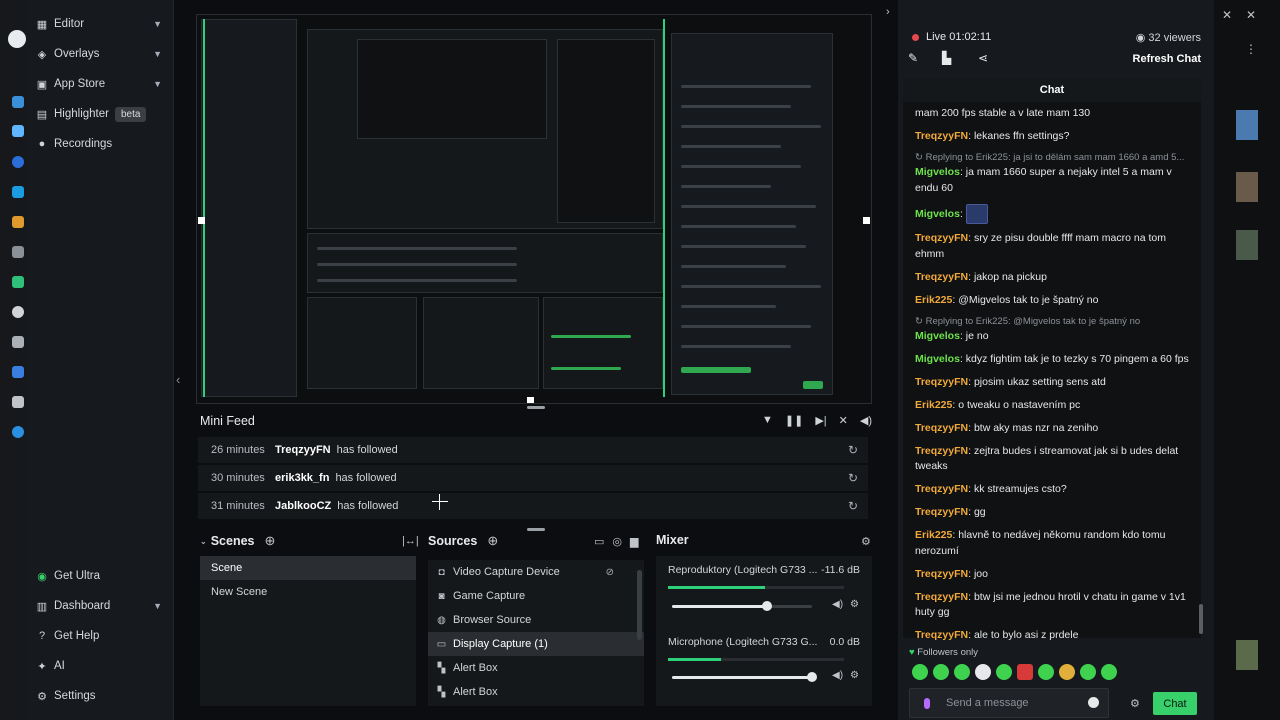 Image resolution: width=1280 pixels, height=720 pixels. I want to click on chat-settings-icon: ⚙, so click(1135, 703).